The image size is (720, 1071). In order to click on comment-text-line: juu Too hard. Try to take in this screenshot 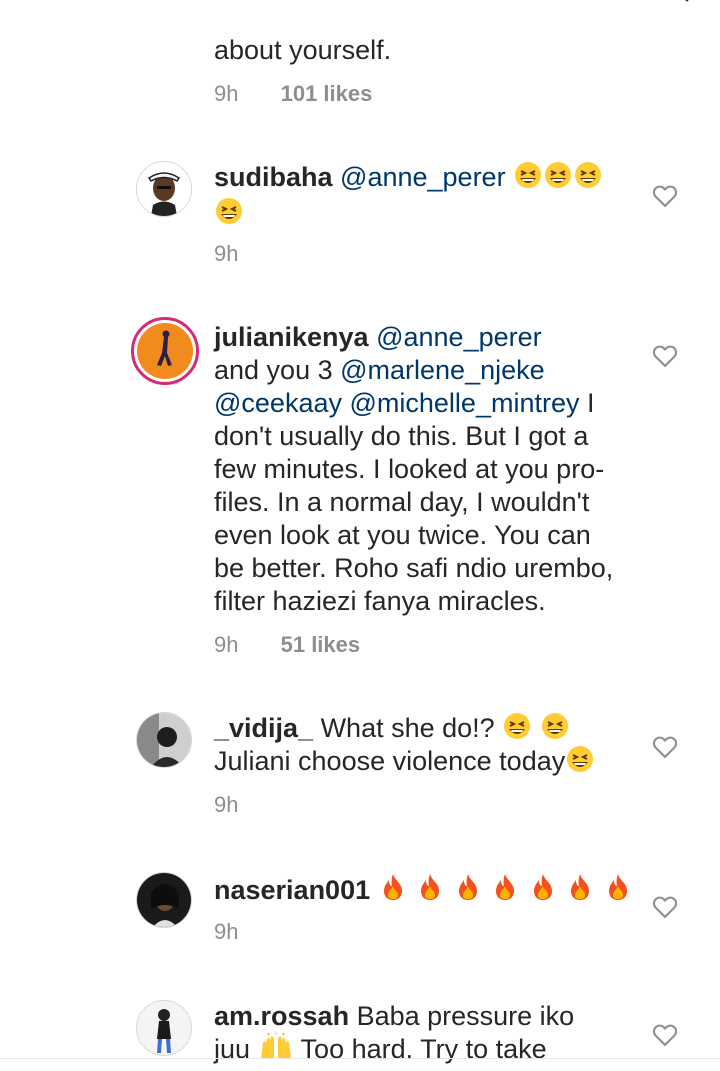, I will do `click(380, 1050)`.